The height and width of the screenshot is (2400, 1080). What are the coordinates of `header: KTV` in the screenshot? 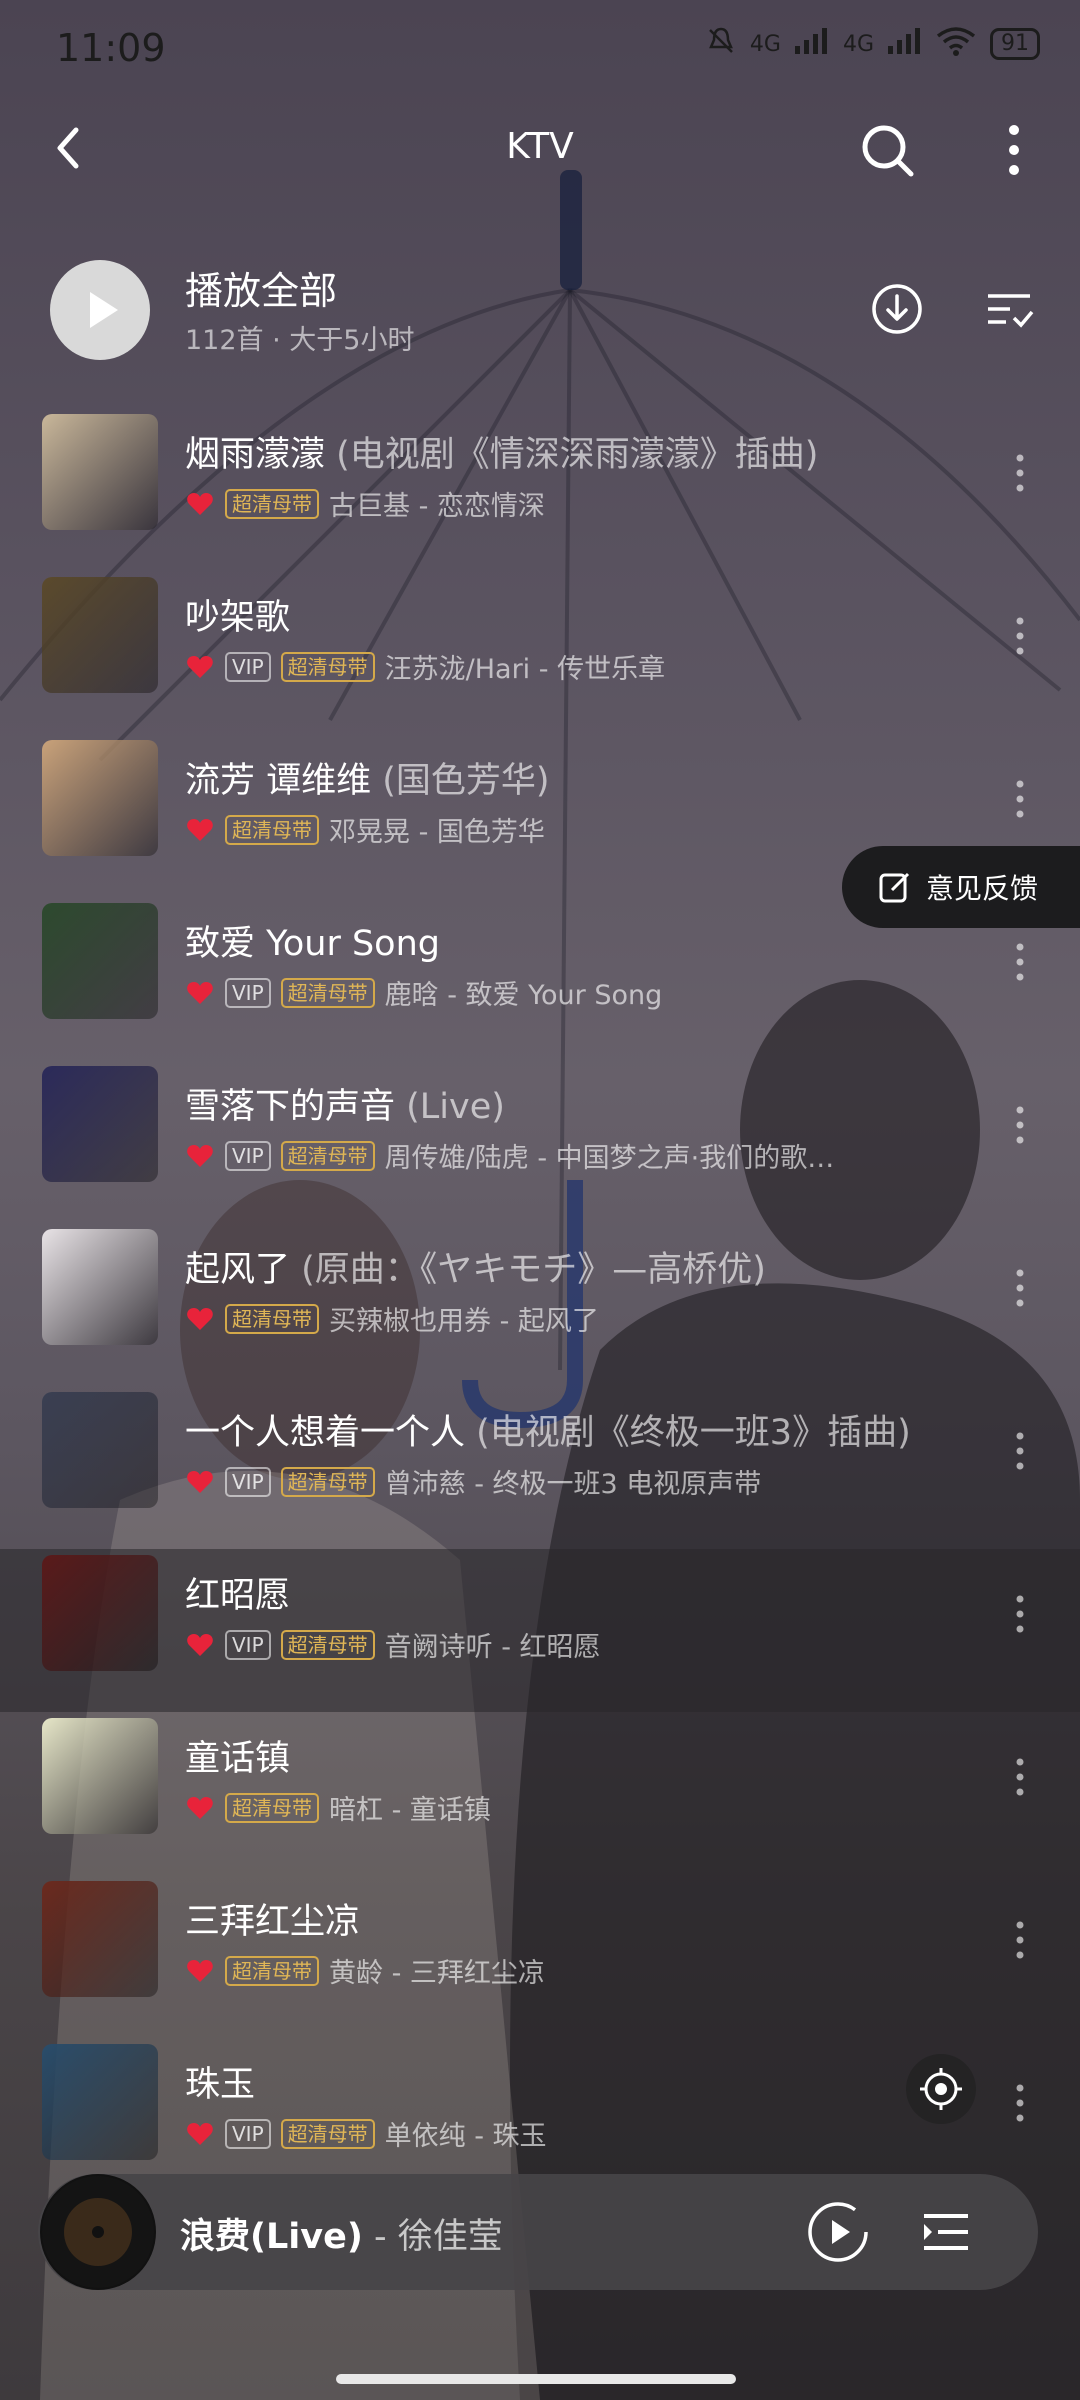 It's located at (540, 150).